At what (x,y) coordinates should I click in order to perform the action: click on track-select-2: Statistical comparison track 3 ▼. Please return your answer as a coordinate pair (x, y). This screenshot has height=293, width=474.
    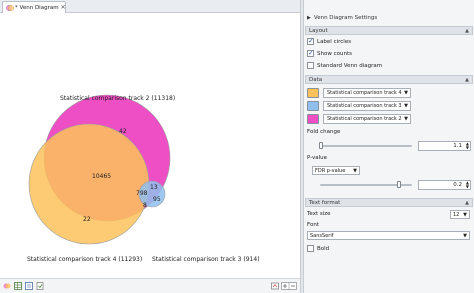
    Looking at the image, I should click on (367, 106).